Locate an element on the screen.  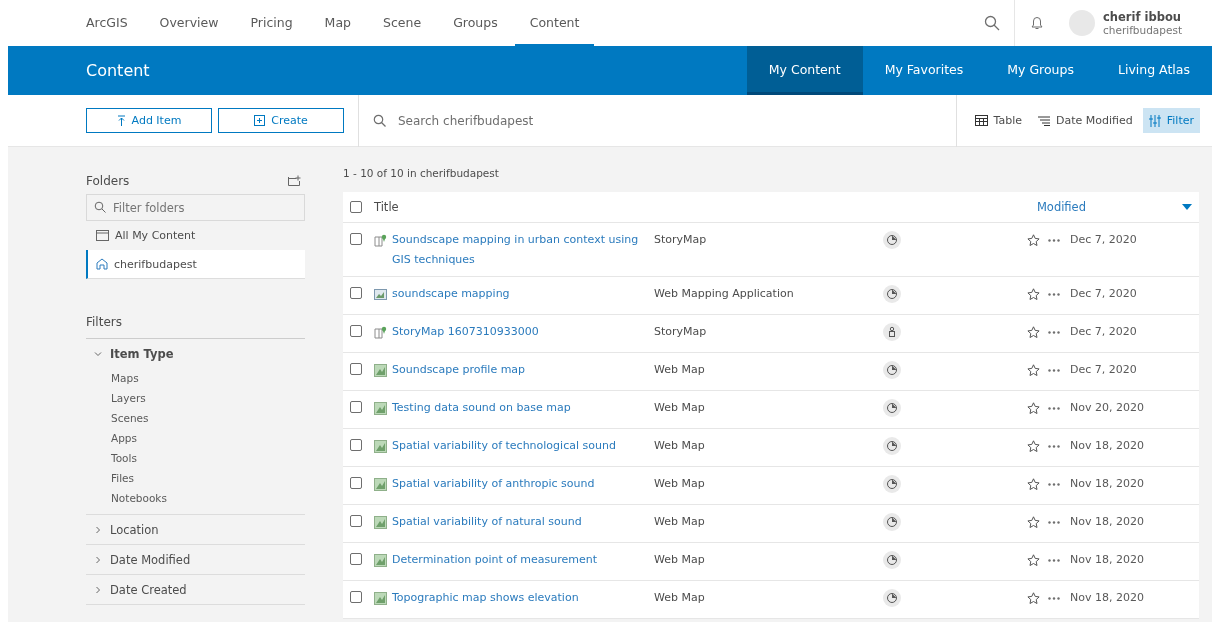
folder-item: All My Content is located at coordinates (195, 235).